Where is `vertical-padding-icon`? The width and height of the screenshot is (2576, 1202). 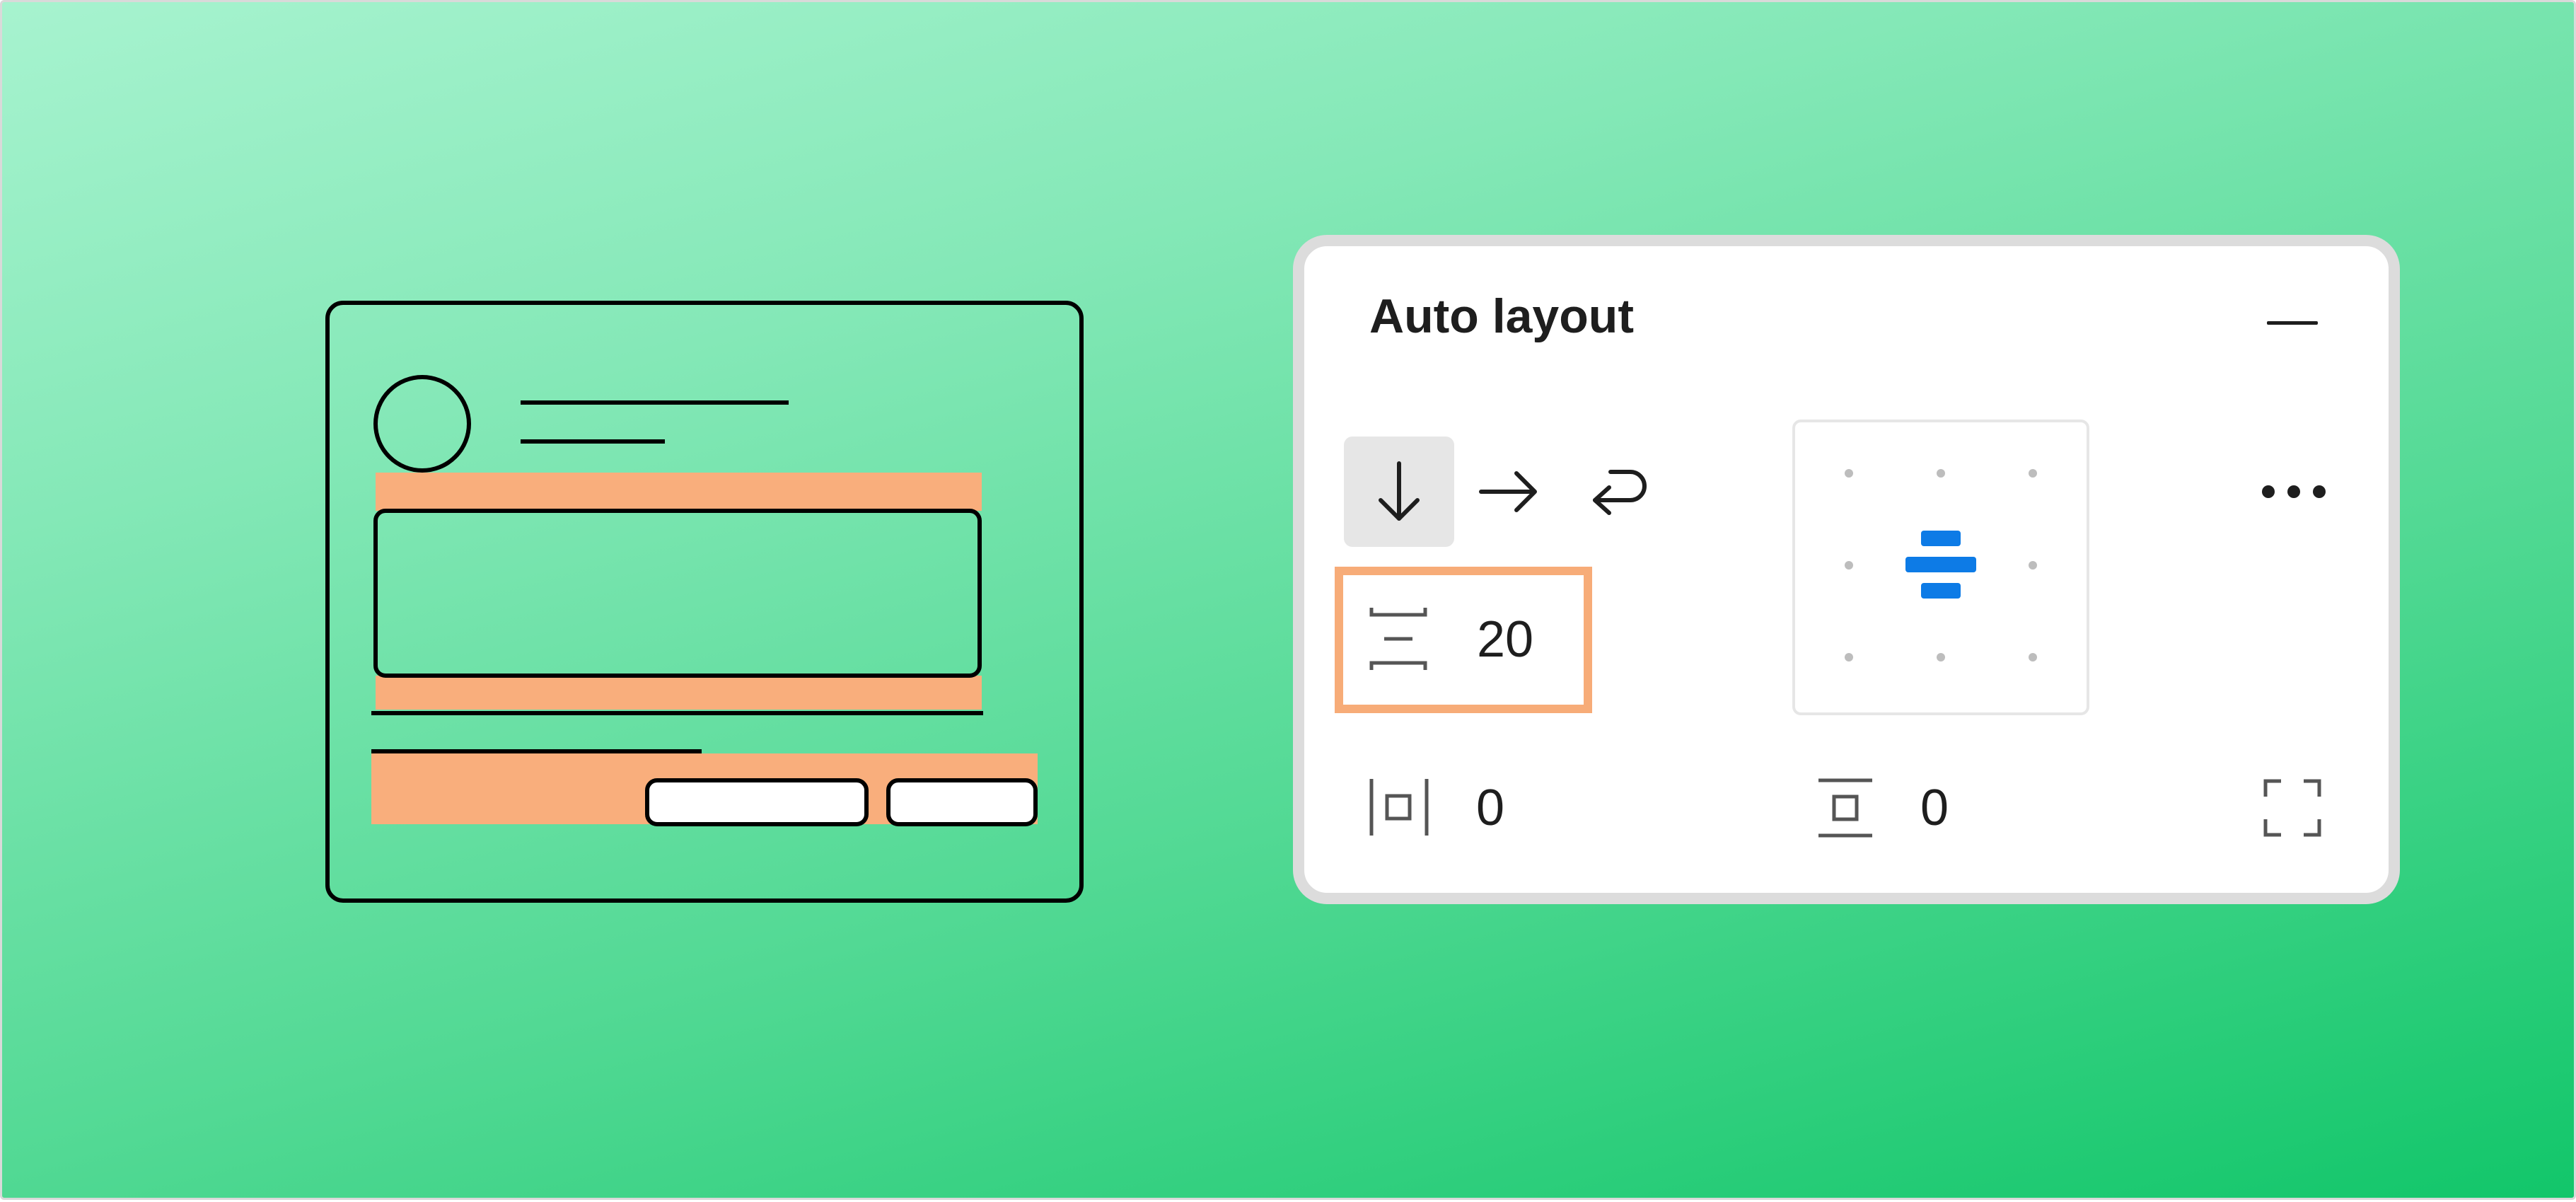 vertical-padding-icon is located at coordinates (1845, 808).